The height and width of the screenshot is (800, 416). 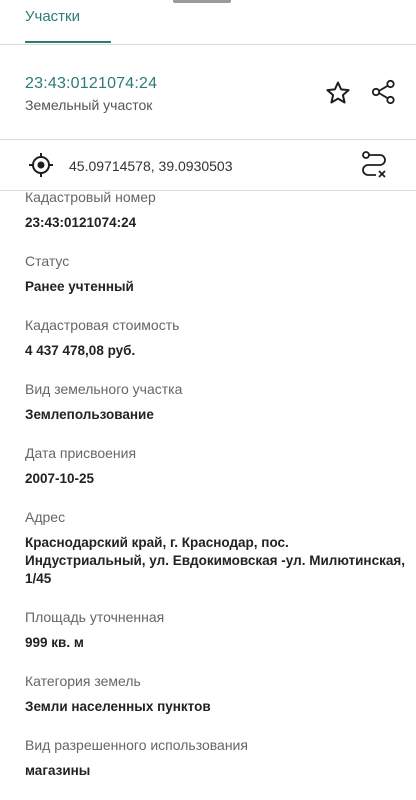 What do you see at coordinates (58, 770) in the screenshot?
I see `field-value: магазины` at bounding box center [58, 770].